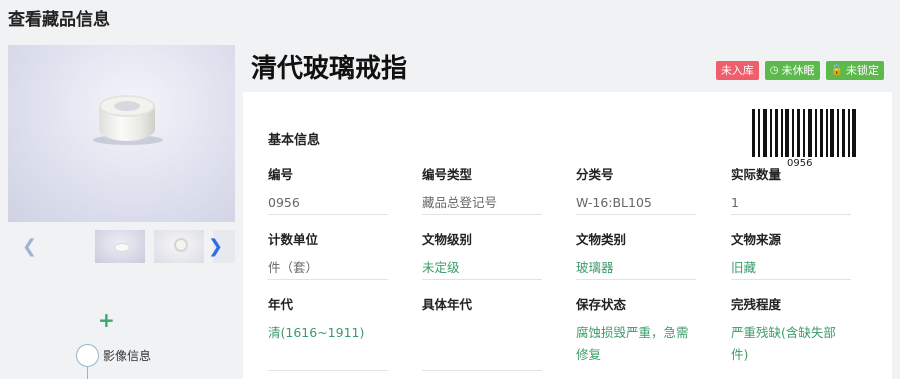 Image resolution: width=900 pixels, height=379 pixels. Describe the element at coordinates (804, 133) in the screenshot. I see `barcode` at that location.